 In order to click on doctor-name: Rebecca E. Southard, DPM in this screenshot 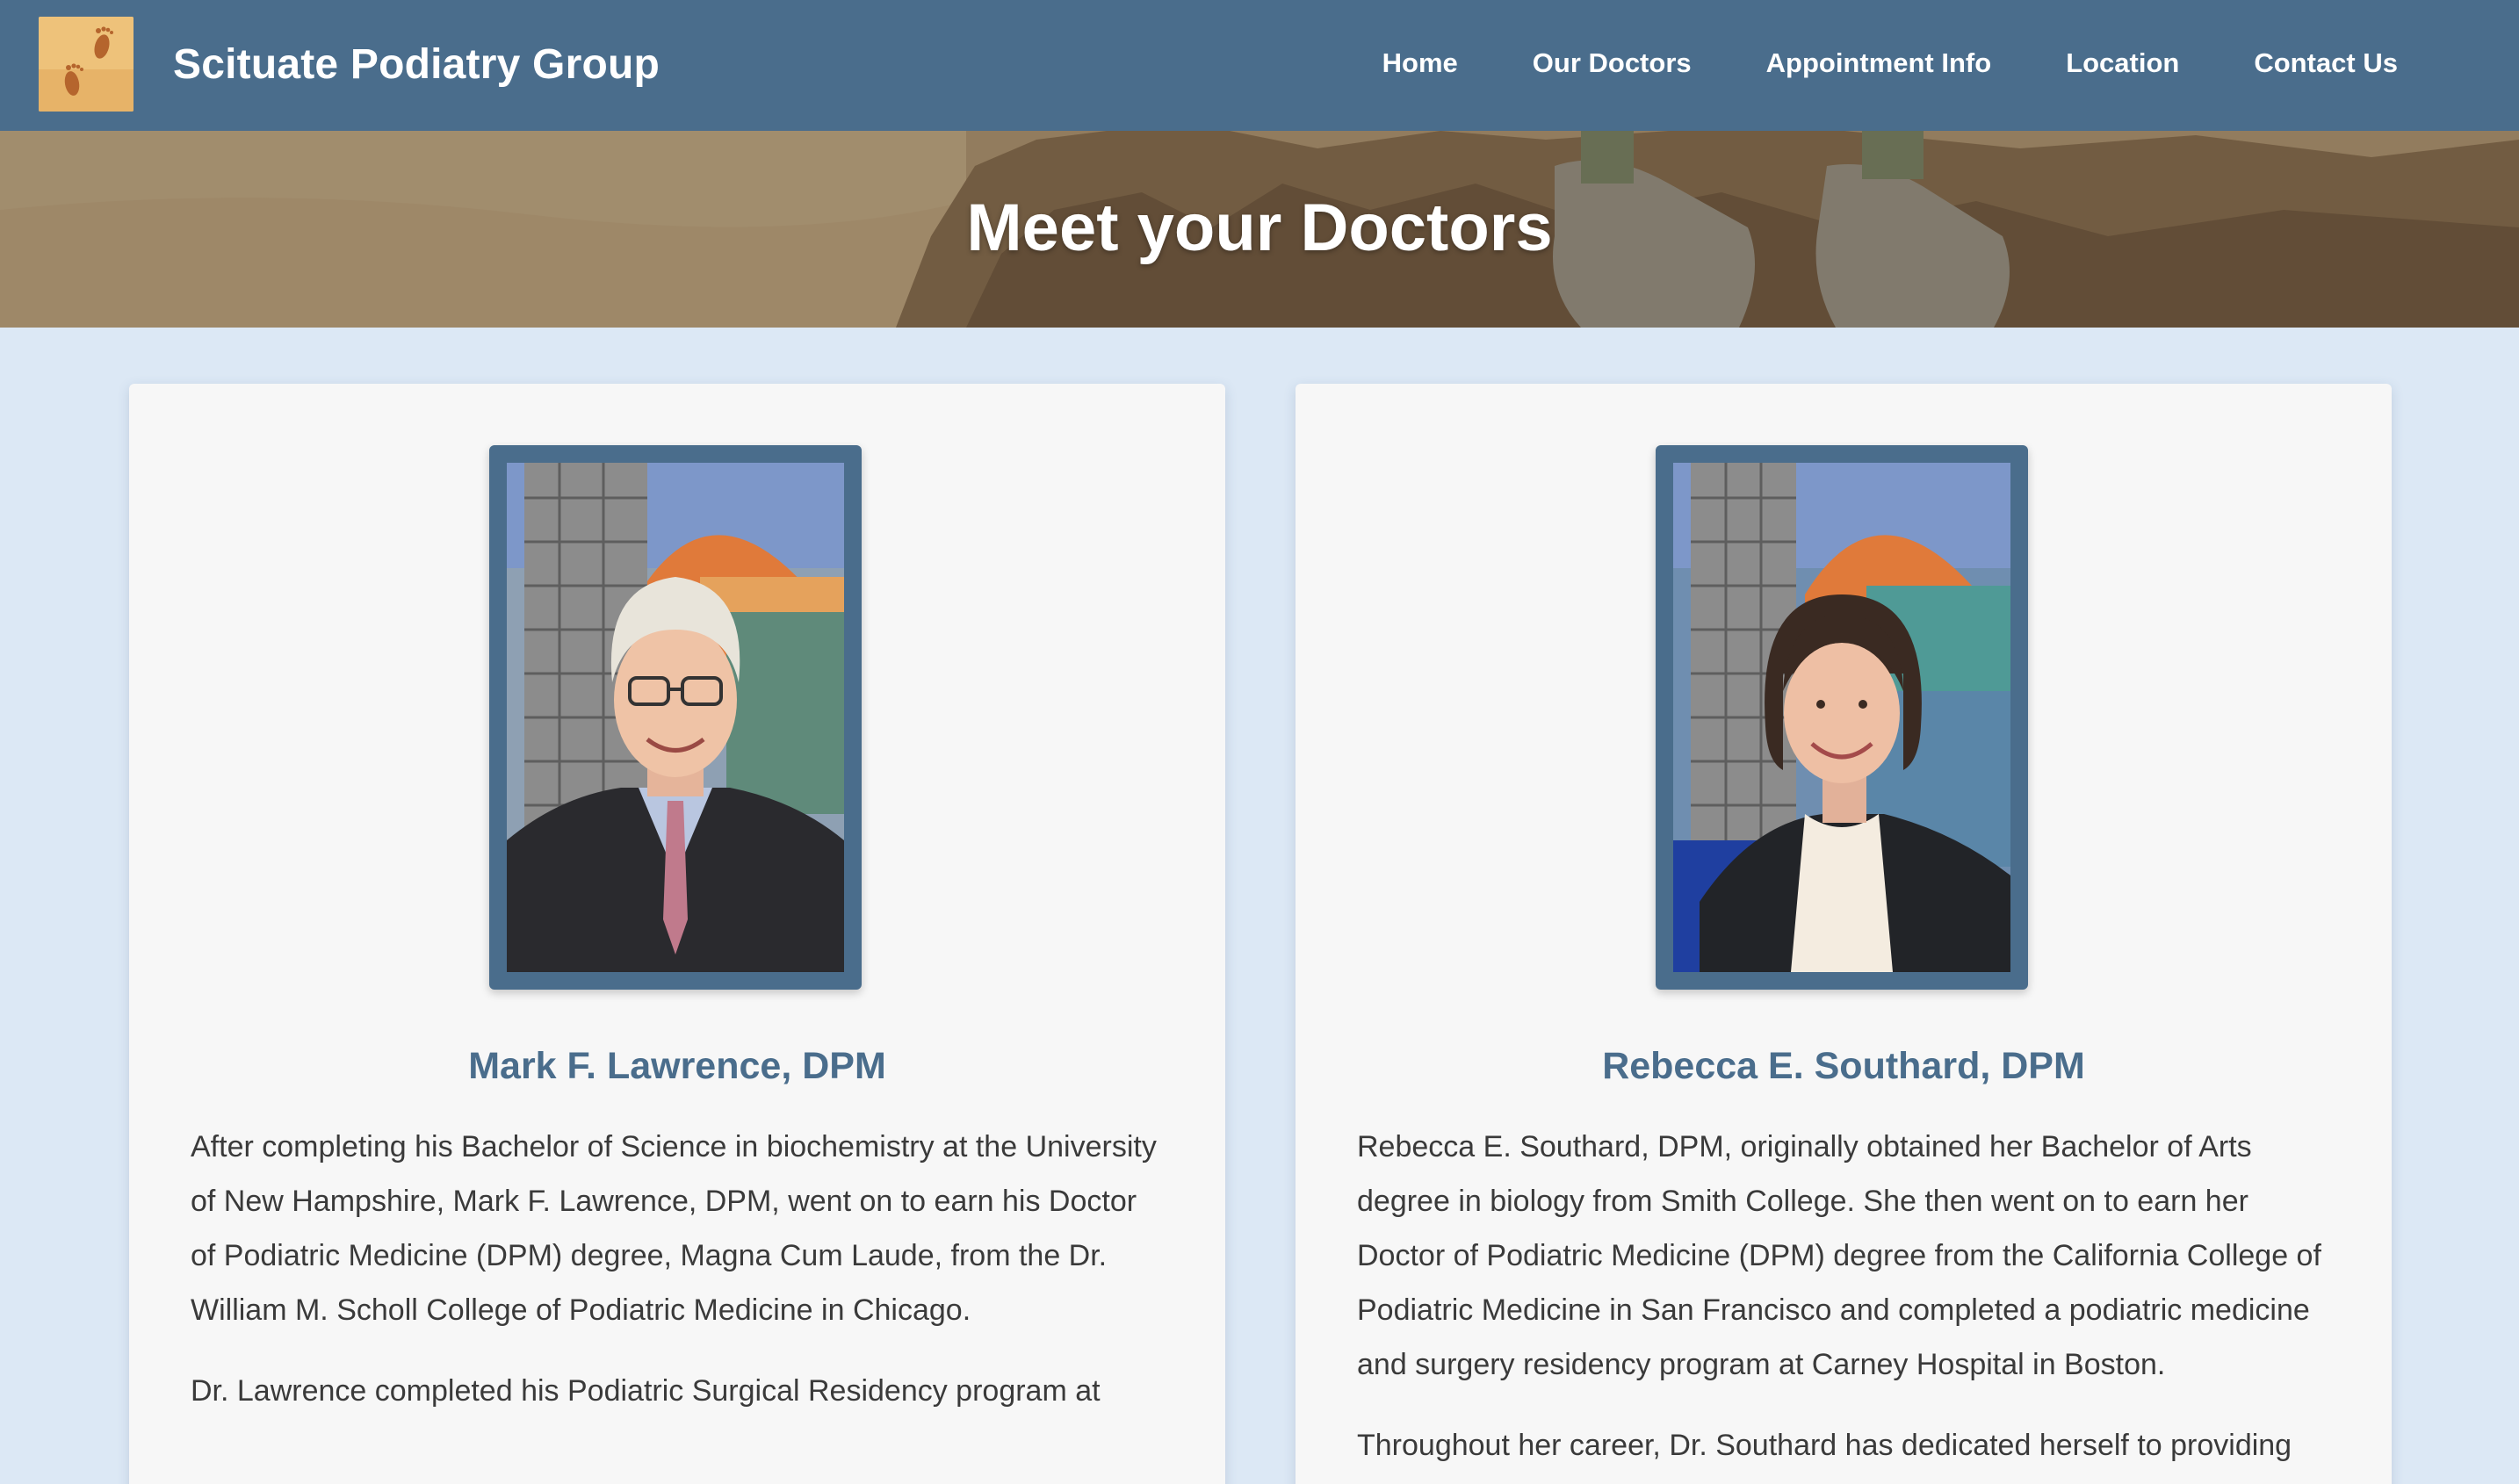, I will do `click(1843, 1066)`.